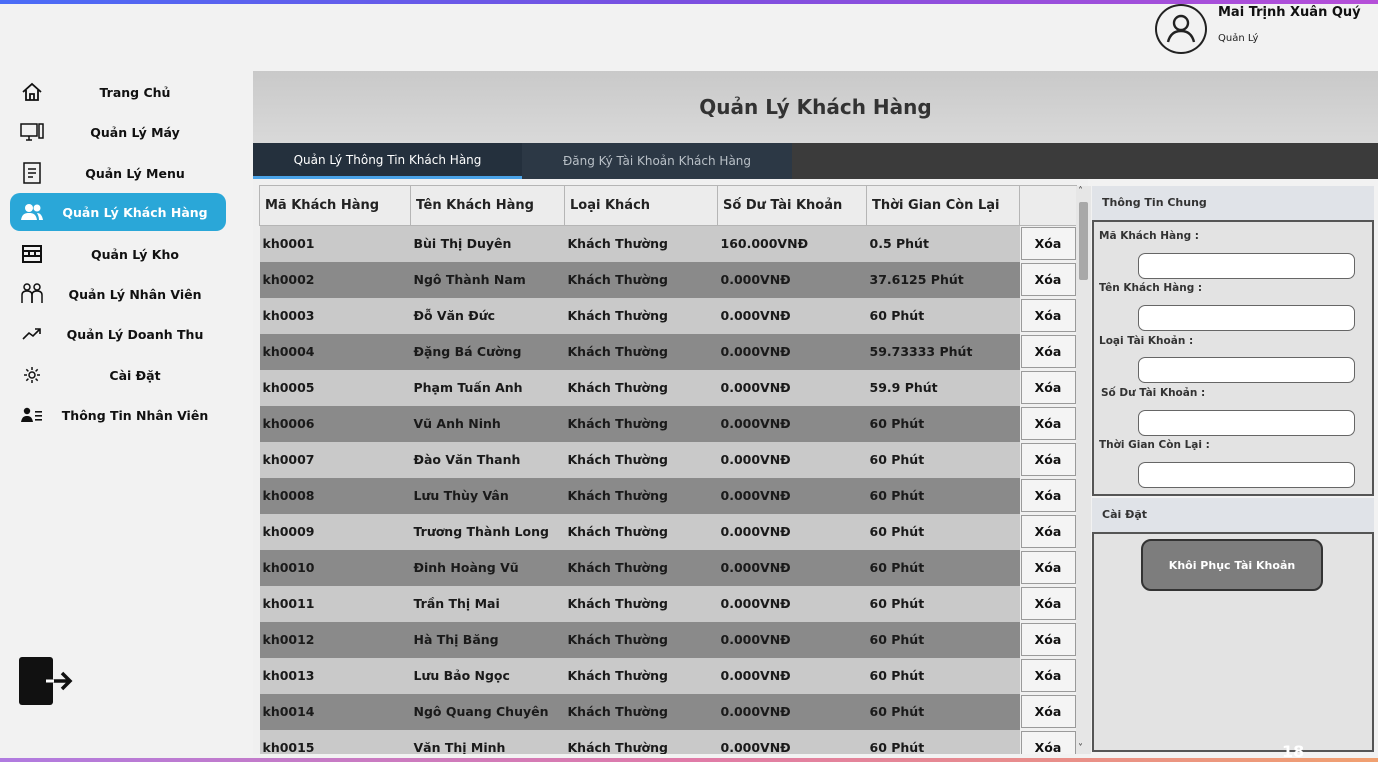  I want to click on account-type-field, so click(1246, 370).